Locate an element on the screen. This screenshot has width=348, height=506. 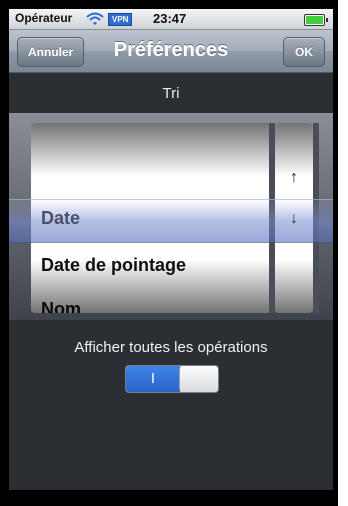
vpn-badge: VPN is located at coordinates (120, 19).